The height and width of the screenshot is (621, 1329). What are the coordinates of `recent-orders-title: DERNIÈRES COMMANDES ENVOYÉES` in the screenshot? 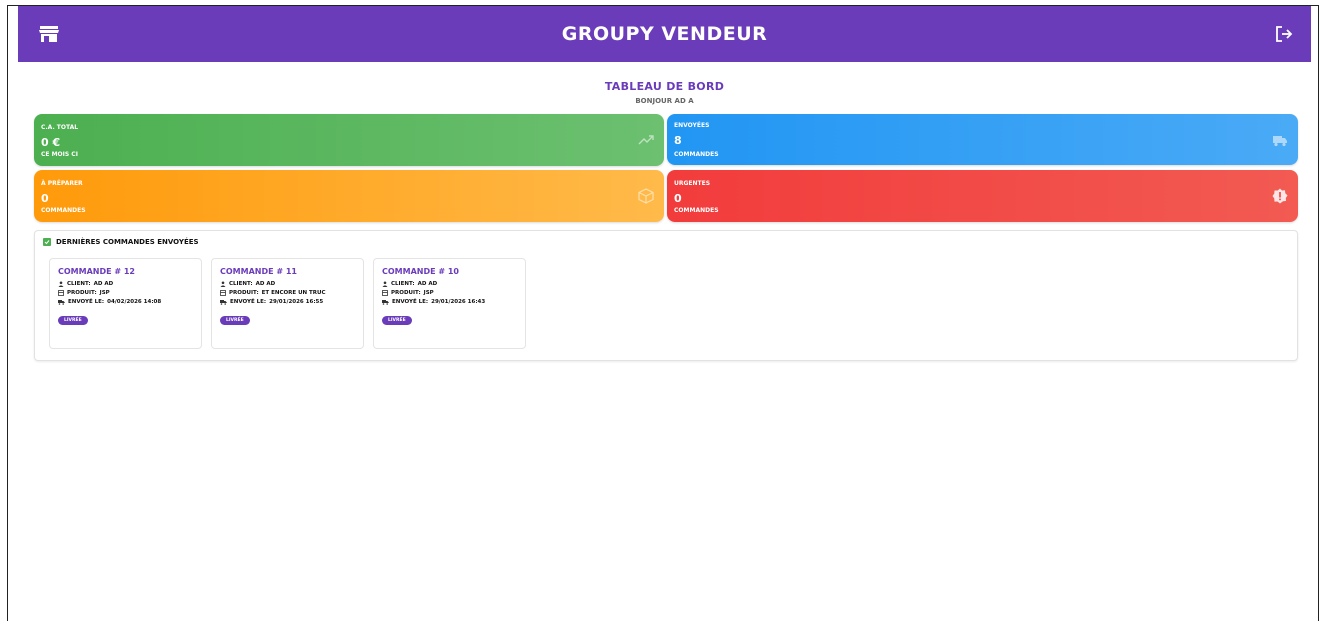 It's located at (121, 242).